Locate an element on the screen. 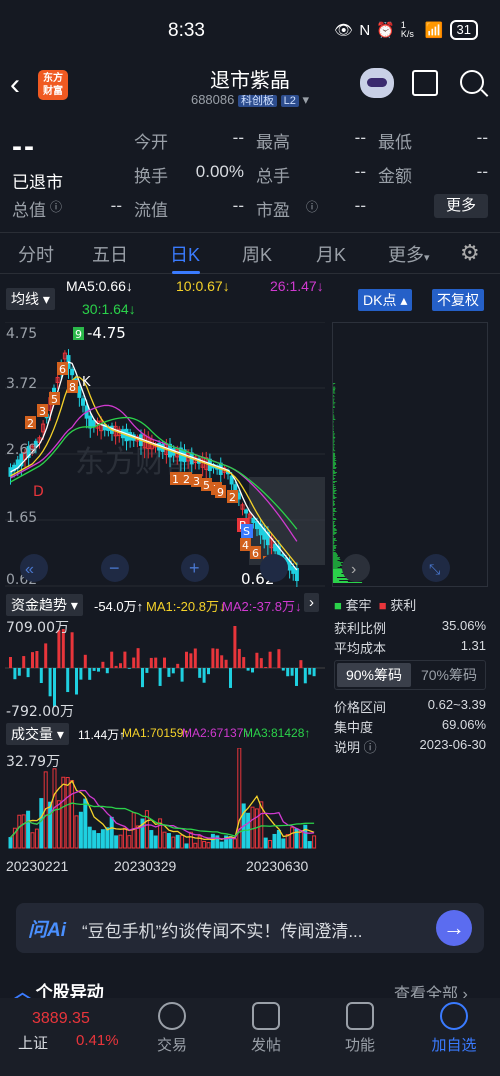  high-label: 最高 is located at coordinates (273, 142).